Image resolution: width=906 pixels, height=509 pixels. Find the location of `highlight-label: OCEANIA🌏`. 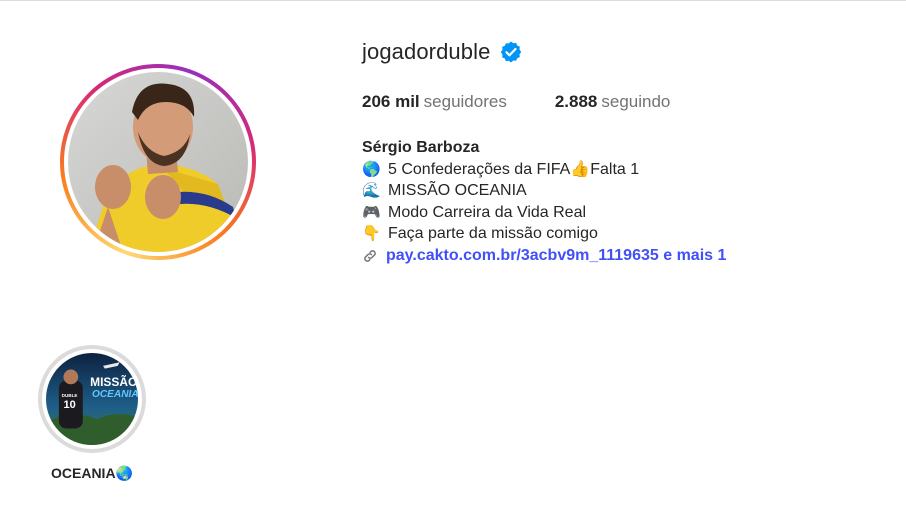

highlight-label: OCEANIA🌏 is located at coordinates (92, 473).